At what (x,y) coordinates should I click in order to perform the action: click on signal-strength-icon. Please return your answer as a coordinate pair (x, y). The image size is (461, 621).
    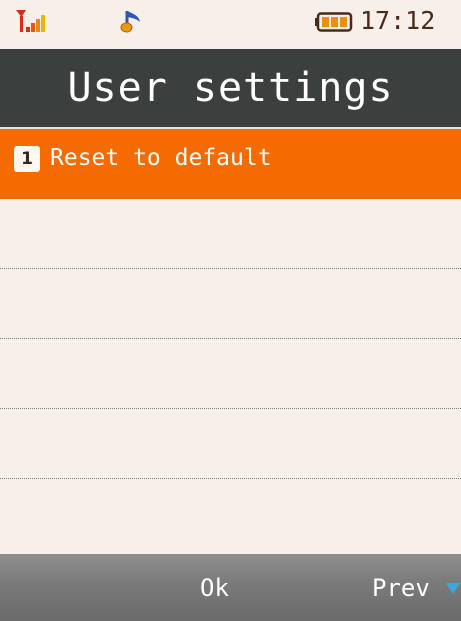
    Looking at the image, I should click on (30, 21).